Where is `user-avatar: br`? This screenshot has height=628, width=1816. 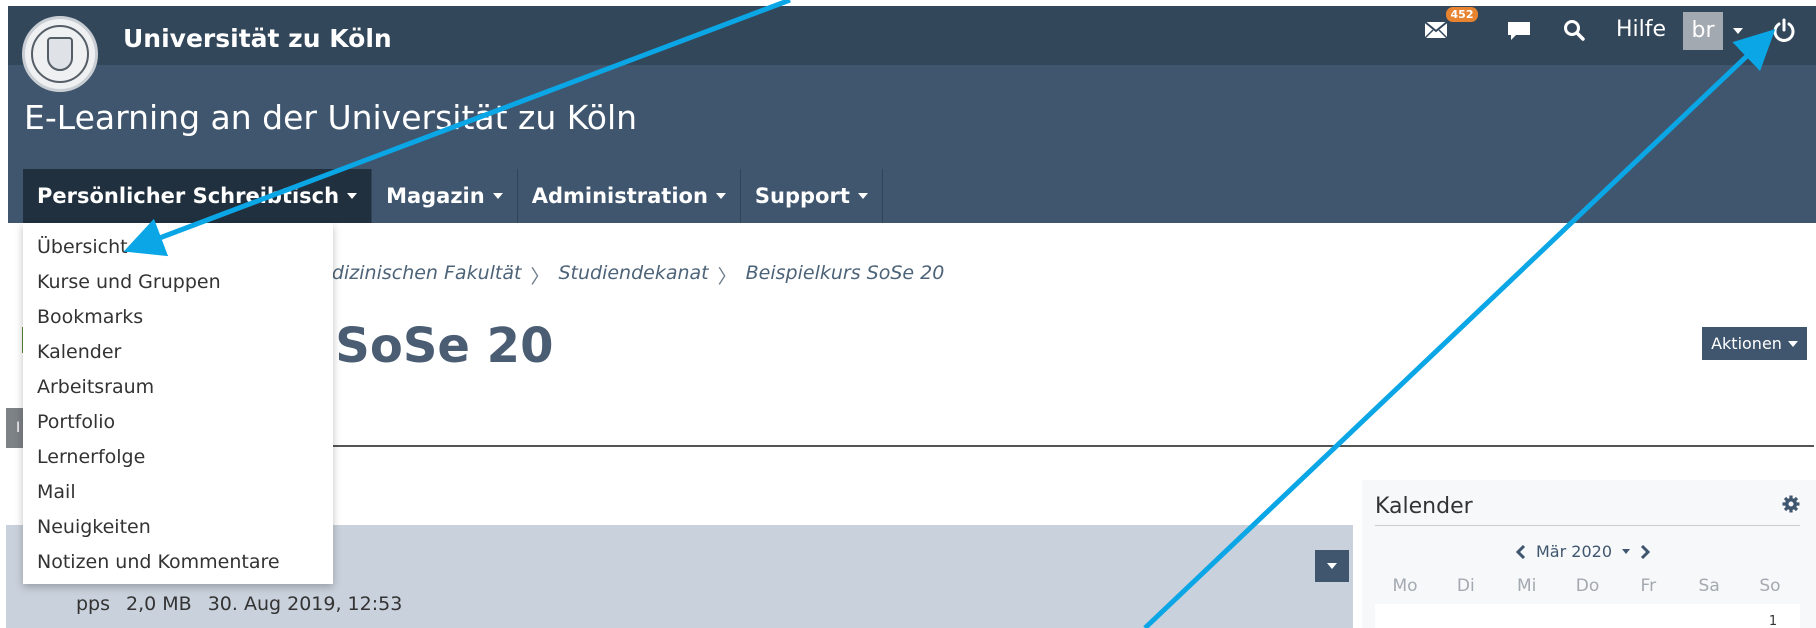 user-avatar: br is located at coordinates (1703, 31).